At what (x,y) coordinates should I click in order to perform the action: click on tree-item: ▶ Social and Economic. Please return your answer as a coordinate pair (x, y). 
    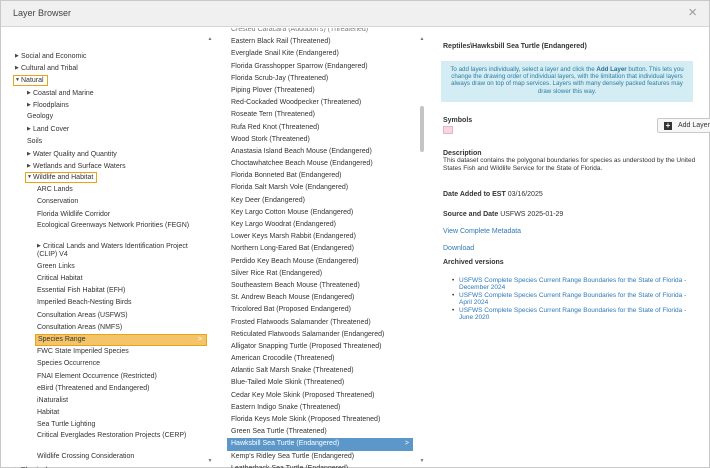
    Looking at the image, I should click on (112, 56).